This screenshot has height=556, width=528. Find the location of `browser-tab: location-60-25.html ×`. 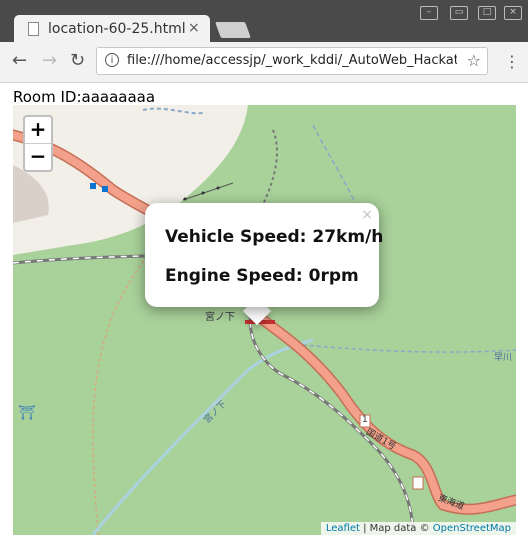

browser-tab: location-60-25.html × is located at coordinates (112, 29).